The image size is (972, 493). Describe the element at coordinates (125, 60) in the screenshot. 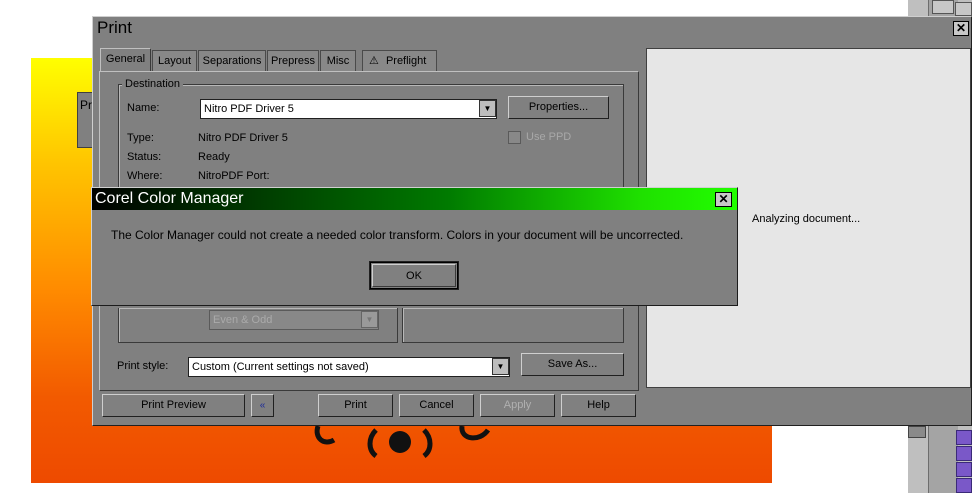

I see `tab-general: General` at that location.